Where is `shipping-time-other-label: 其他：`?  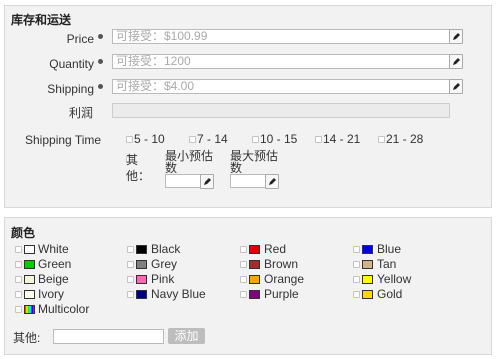
shipping-time-other-label: 其他： is located at coordinates (138, 168).